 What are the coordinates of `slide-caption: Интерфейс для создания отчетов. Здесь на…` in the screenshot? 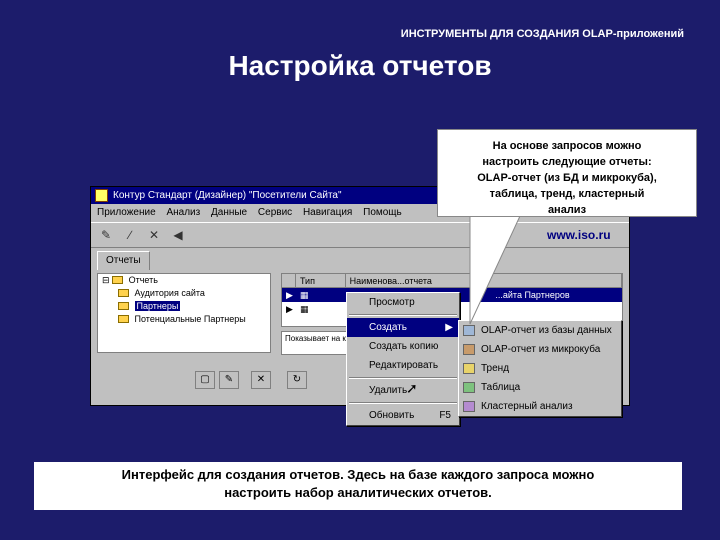 It's located at (358, 486).